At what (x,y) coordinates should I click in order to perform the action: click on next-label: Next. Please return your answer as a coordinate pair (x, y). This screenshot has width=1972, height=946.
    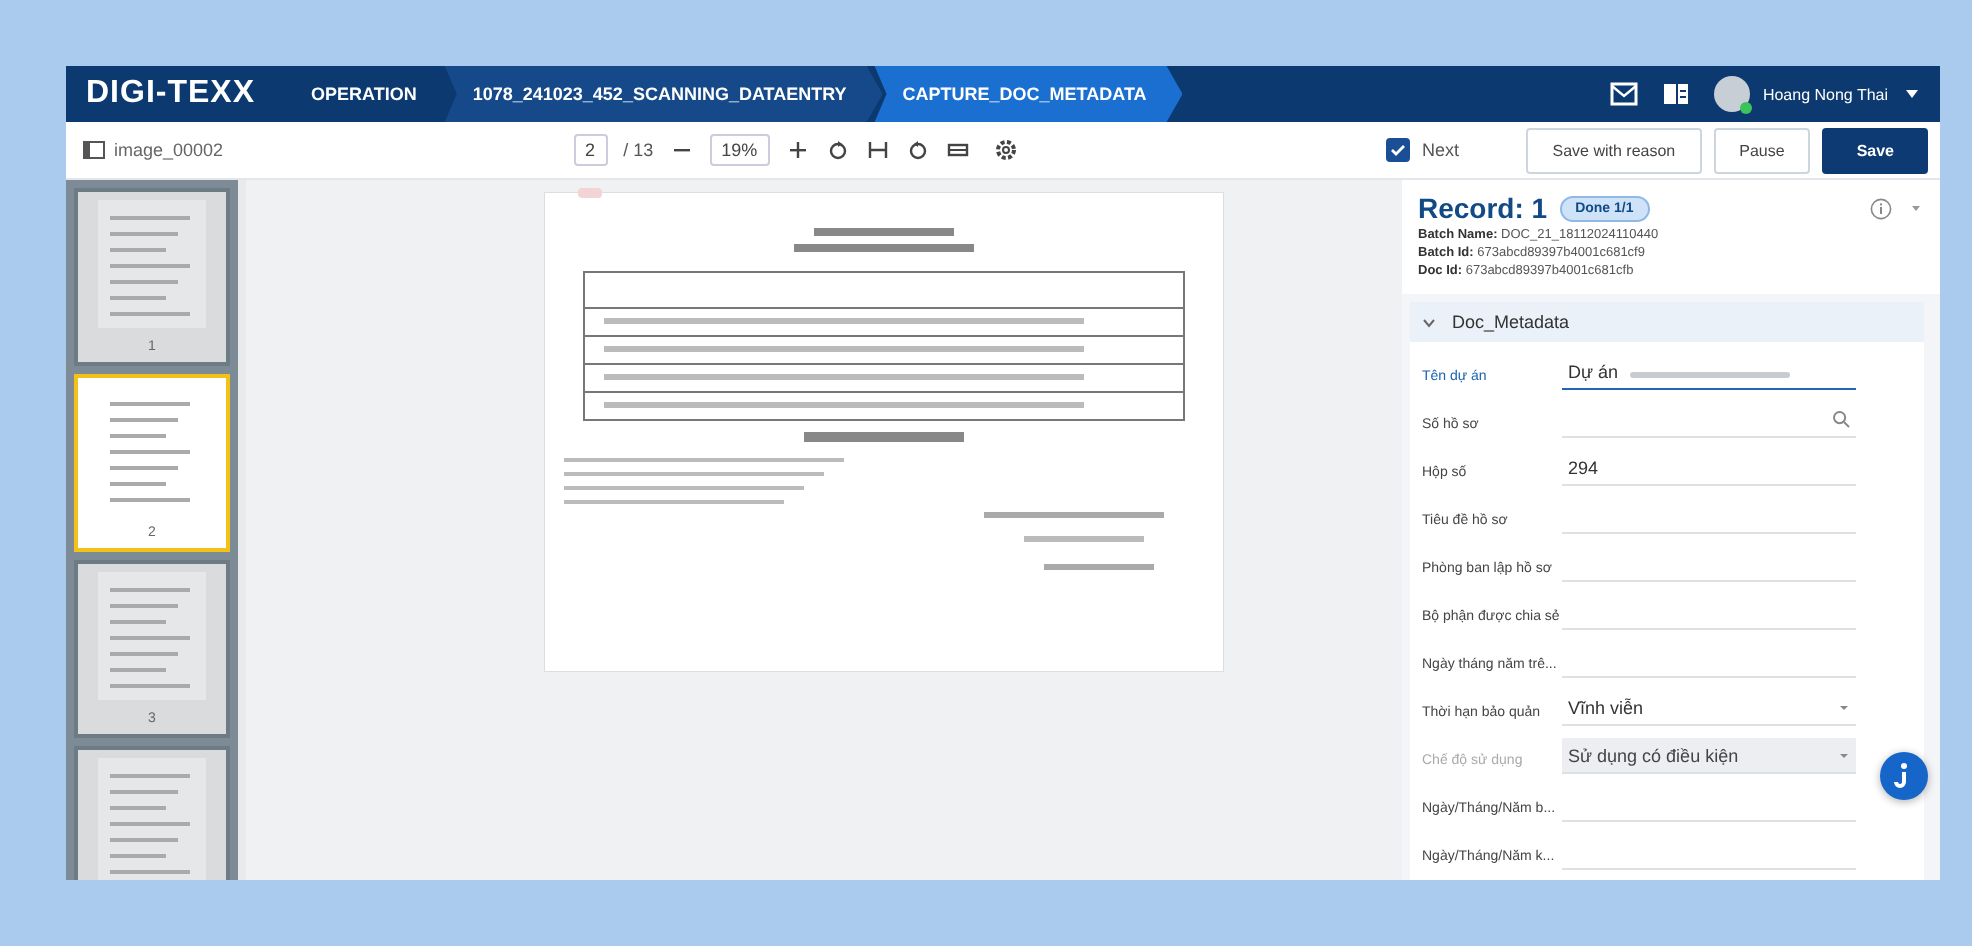
    Looking at the image, I should click on (1441, 150).